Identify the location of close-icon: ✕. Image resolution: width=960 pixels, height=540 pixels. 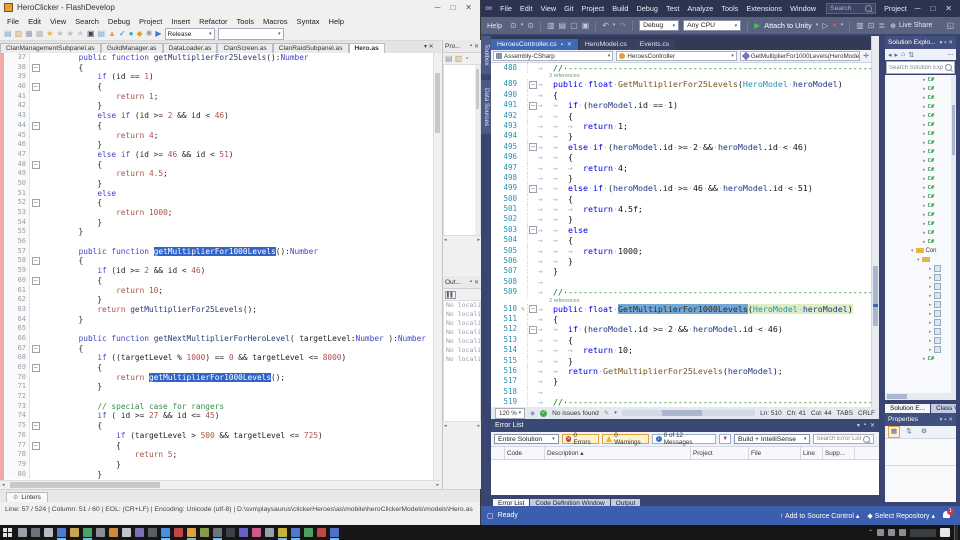
(950, 43).